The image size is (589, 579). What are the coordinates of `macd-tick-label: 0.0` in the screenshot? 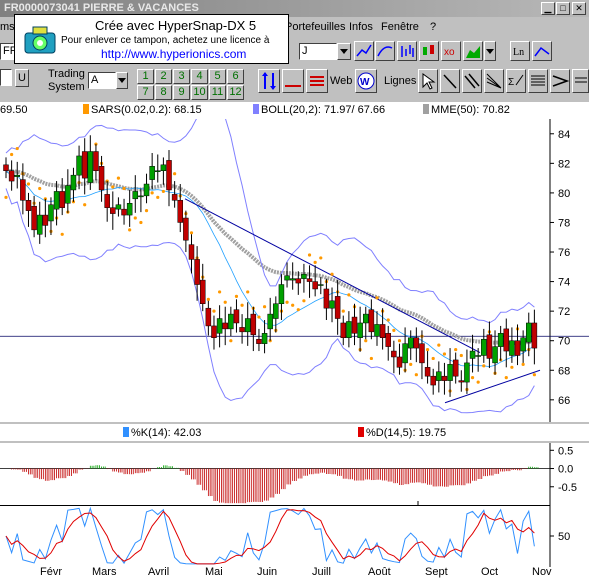 It's located at (565, 470).